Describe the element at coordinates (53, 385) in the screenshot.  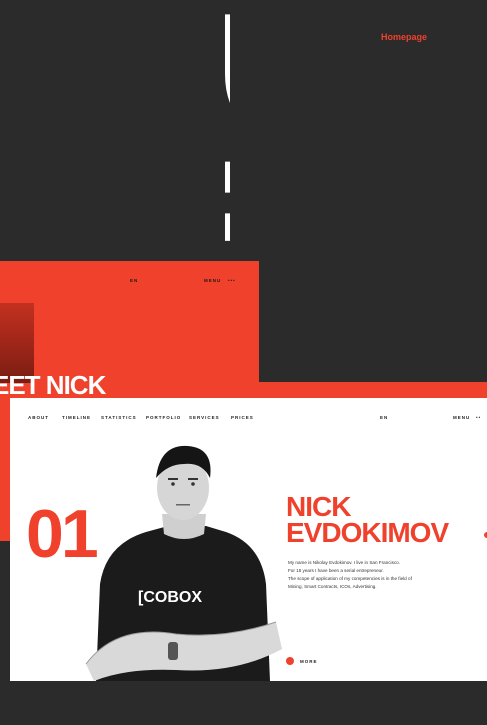
I see `meet-headline: EET NICK` at that location.